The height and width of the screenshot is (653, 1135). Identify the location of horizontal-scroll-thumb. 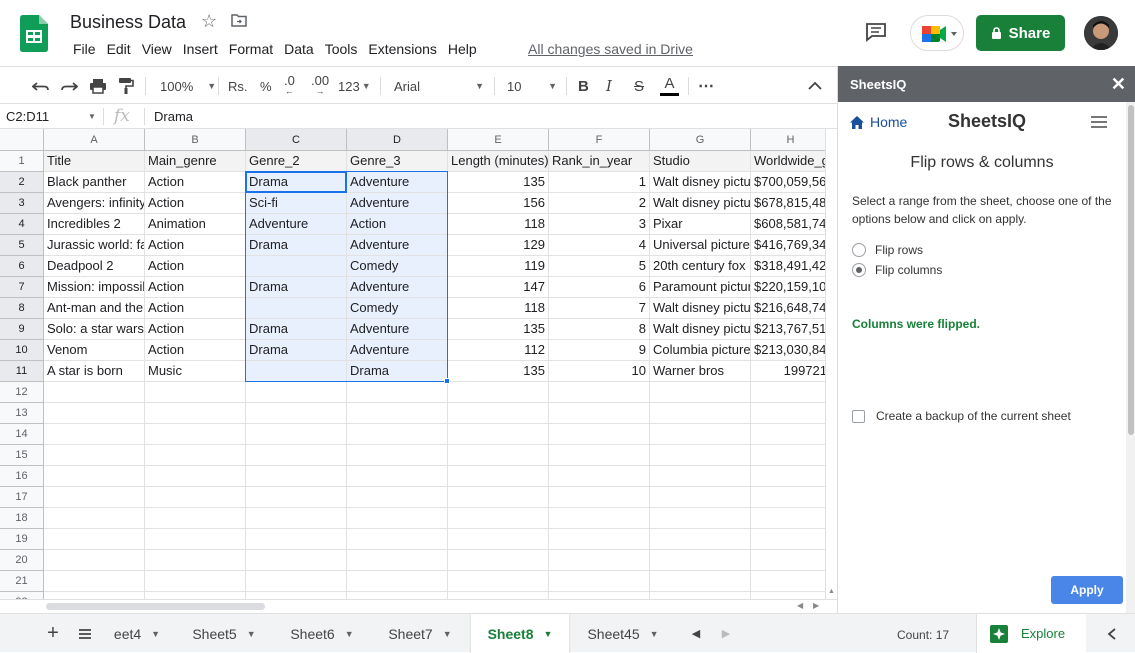
(155, 606).